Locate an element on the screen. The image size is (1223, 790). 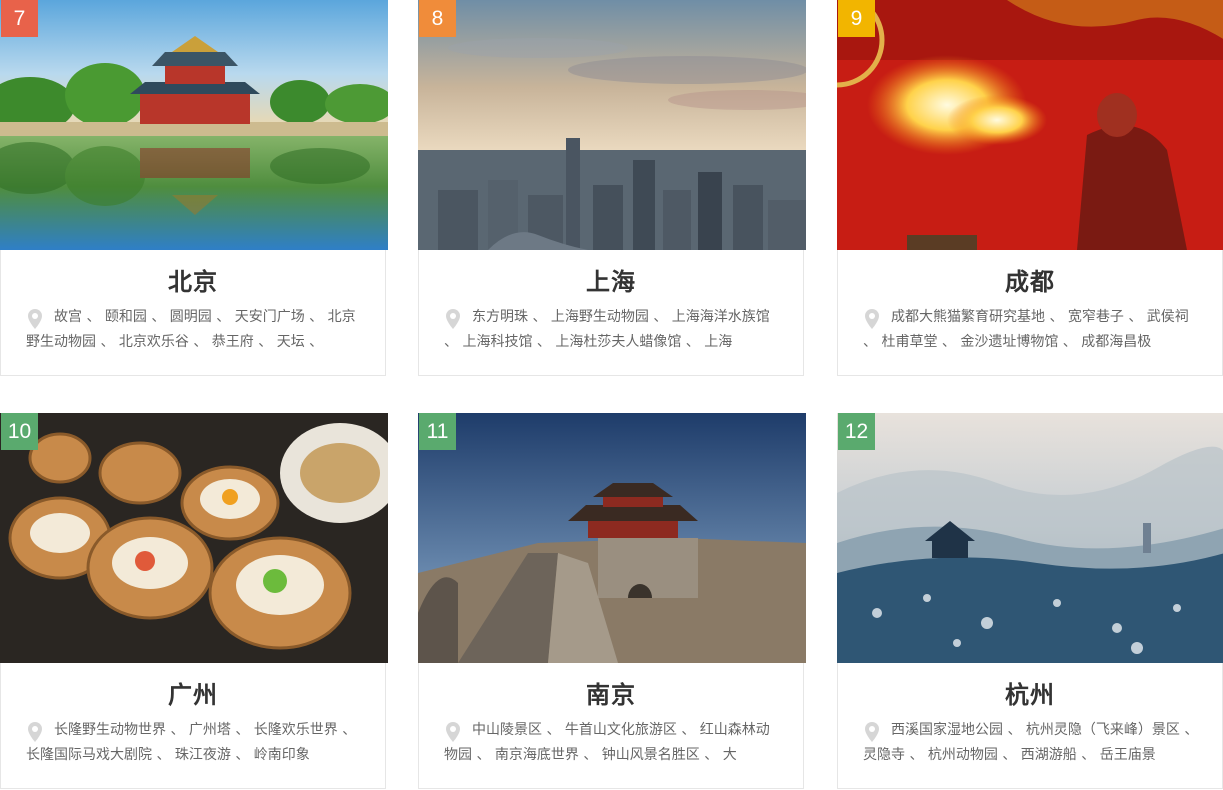
city-title: 广州 is located at coordinates (193, 692).